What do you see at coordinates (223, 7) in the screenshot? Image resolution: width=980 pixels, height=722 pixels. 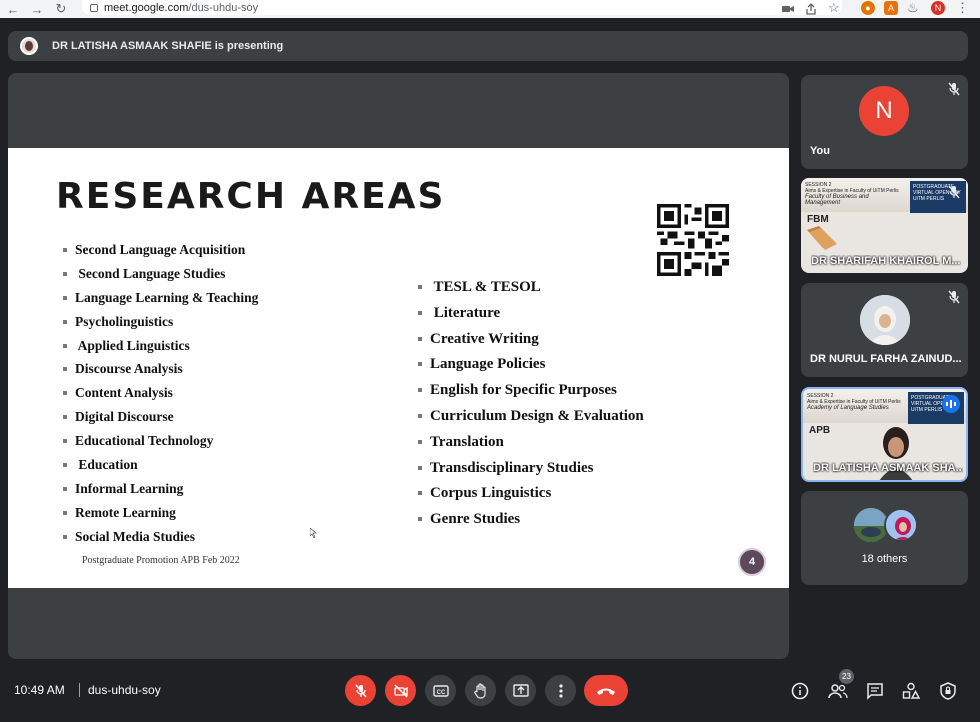 I see `url-path: /dus-uhdu-soy` at bounding box center [223, 7].